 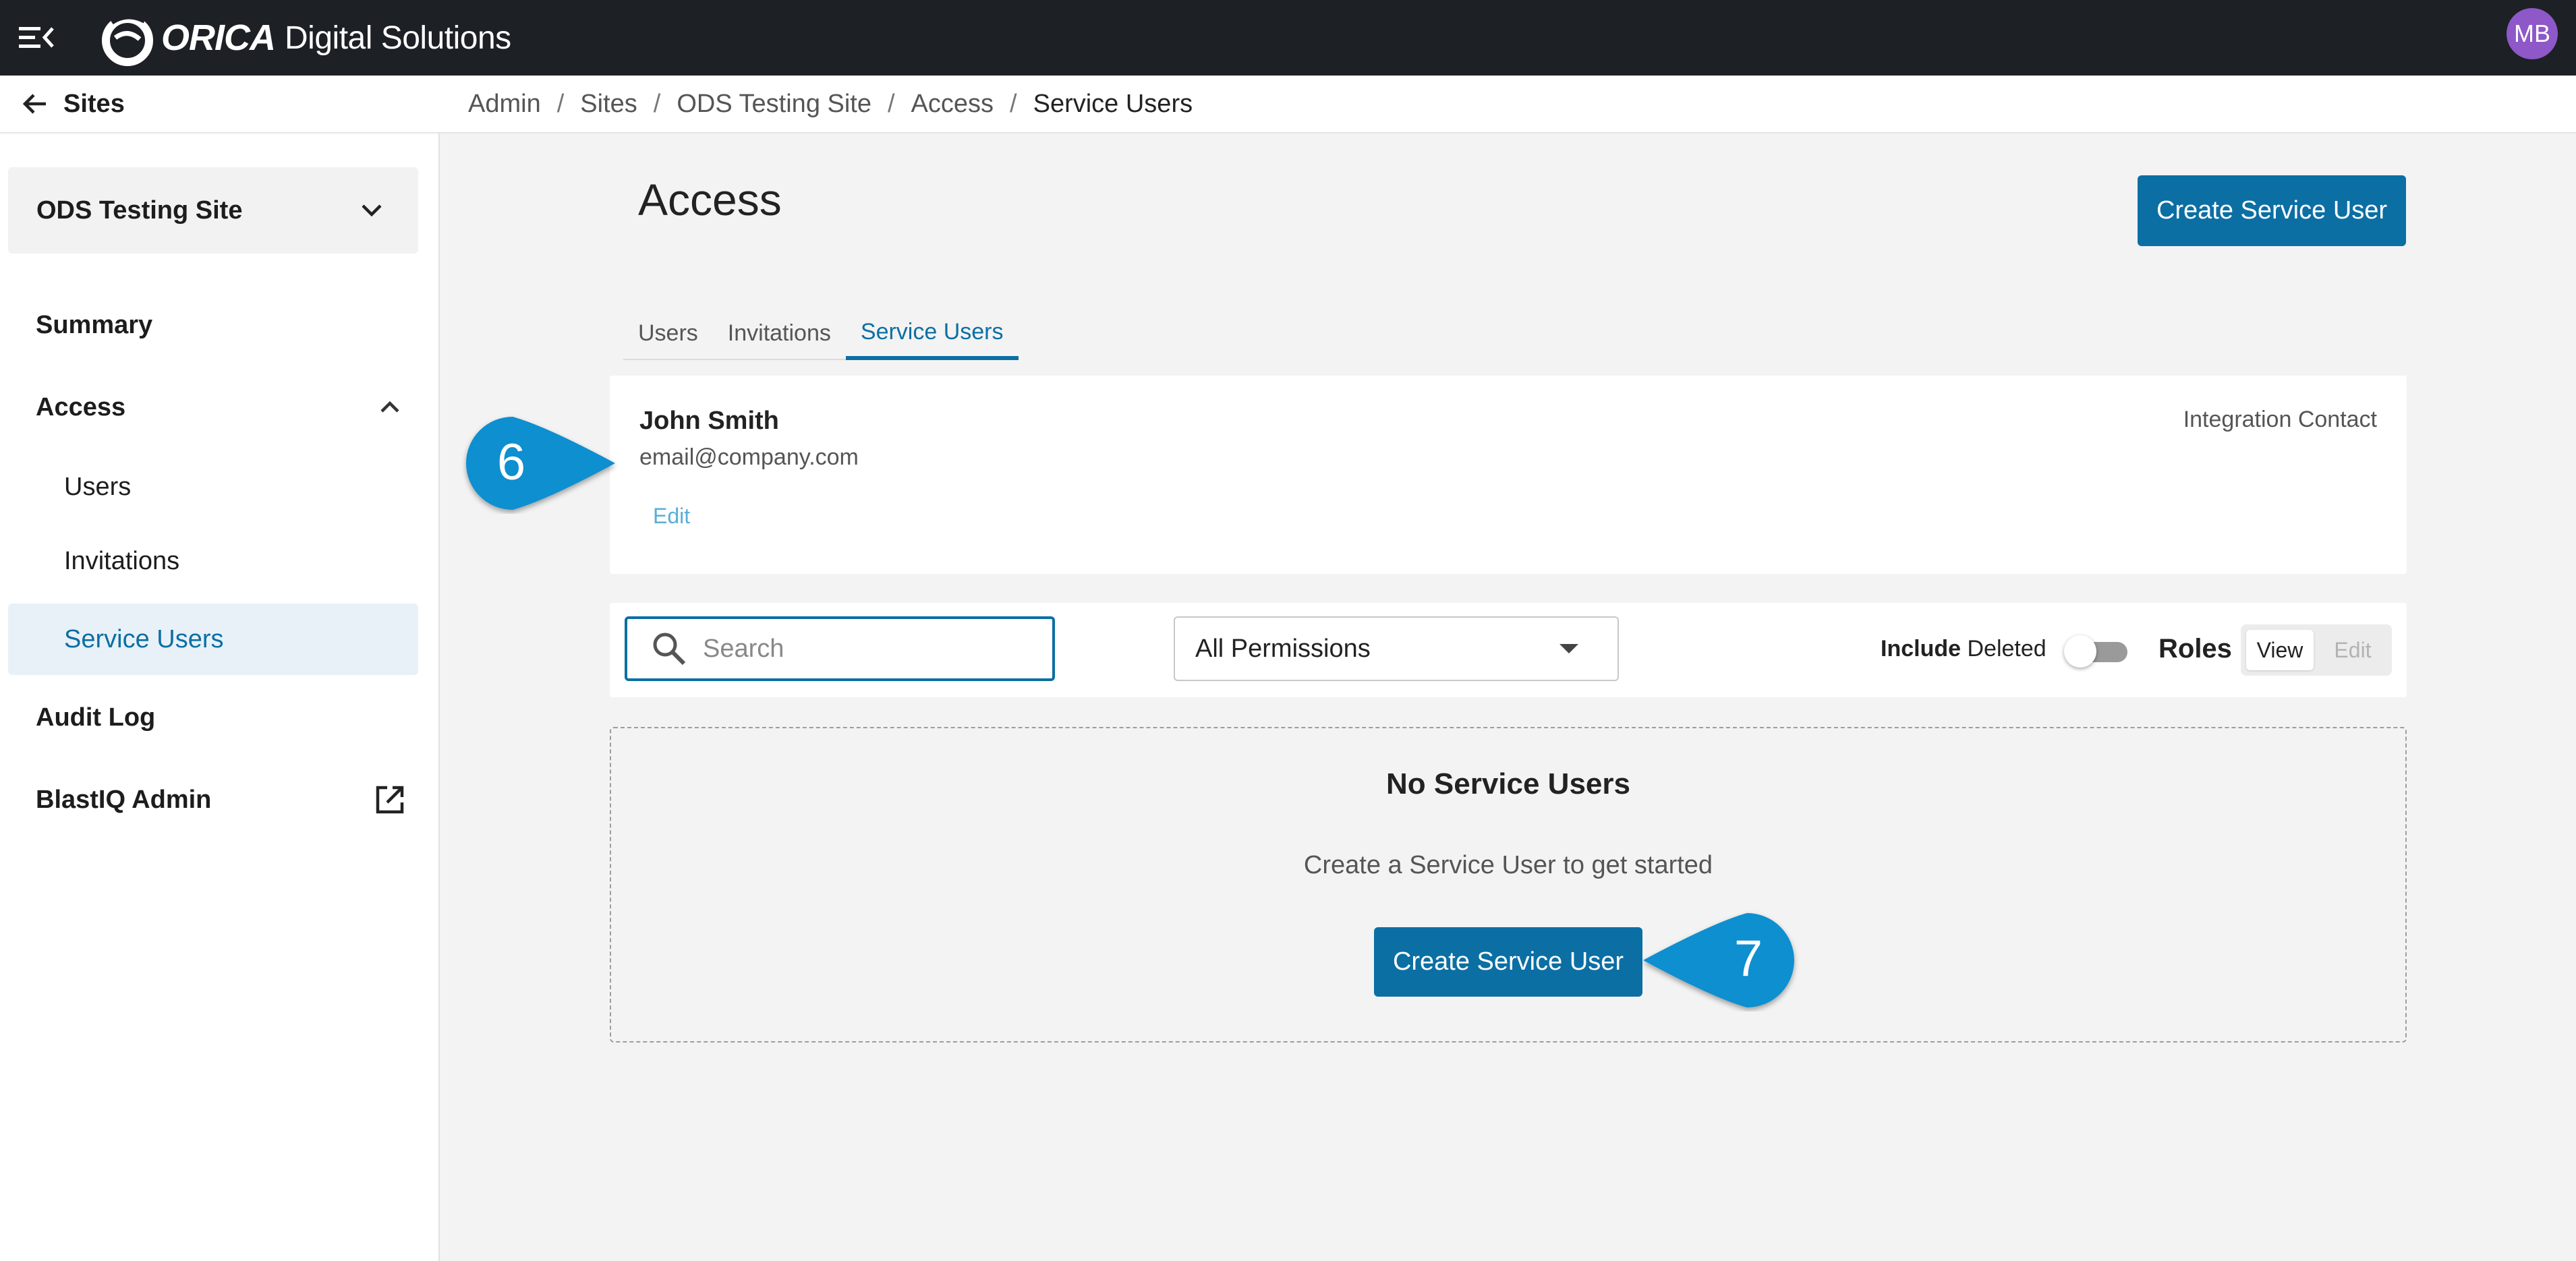 What do you see at coordinates (1508, 865) in the screenshot?
I see `empty-state-text: Create a Service User to get started` at bounding box center [1508, 865].